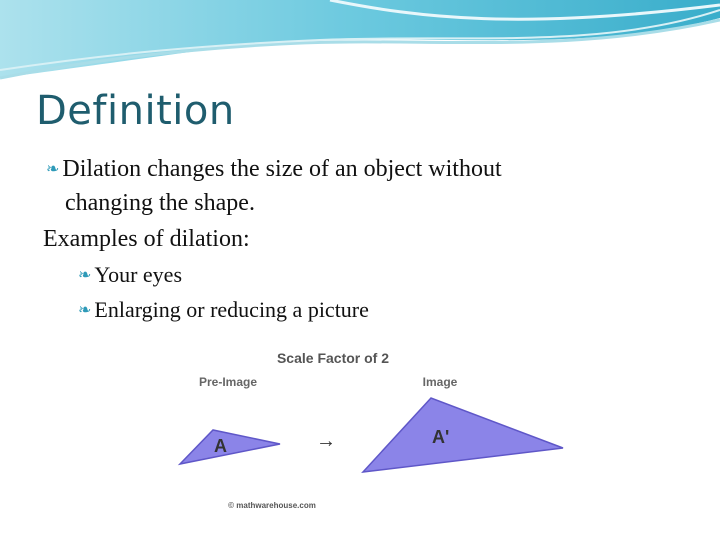 The height and width of the screenshot is (540, 720). I want to click on example-item-picture: ❧ Enlarging or reducing a picture, so click(223, 310).